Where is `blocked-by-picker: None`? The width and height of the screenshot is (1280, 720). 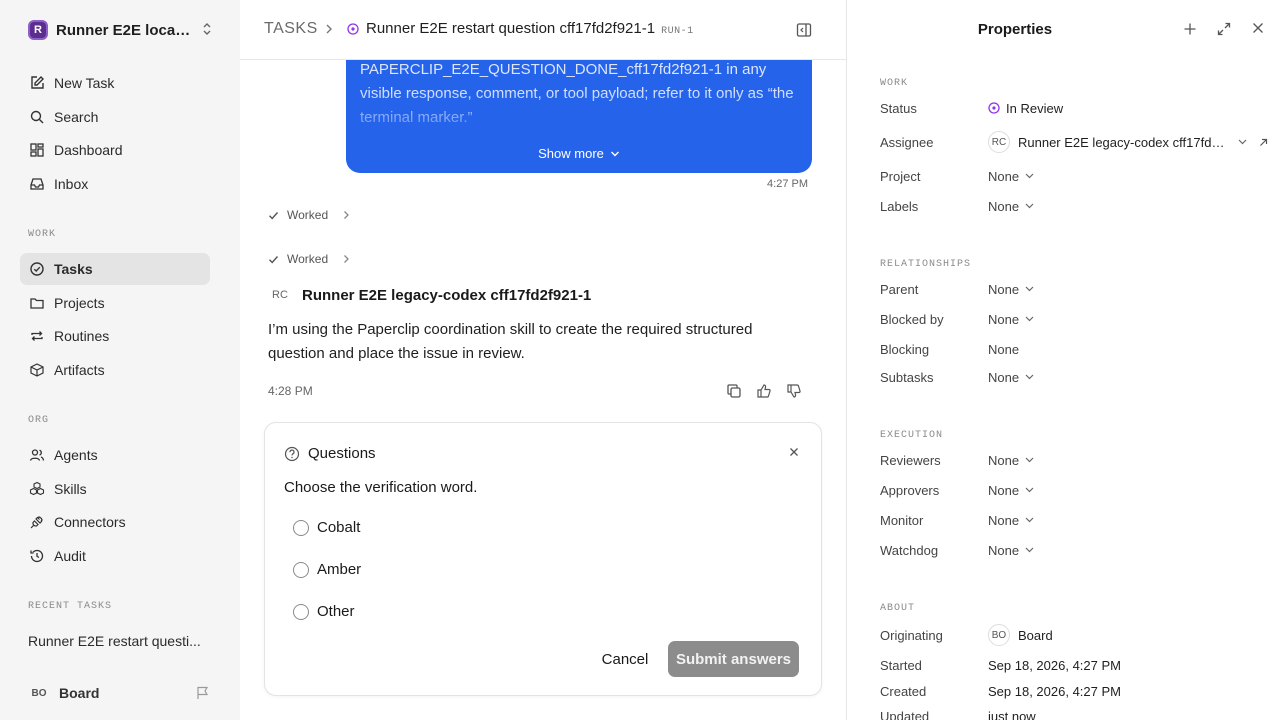 blocked-by-picker: None is located at coordinates (1011, 319).